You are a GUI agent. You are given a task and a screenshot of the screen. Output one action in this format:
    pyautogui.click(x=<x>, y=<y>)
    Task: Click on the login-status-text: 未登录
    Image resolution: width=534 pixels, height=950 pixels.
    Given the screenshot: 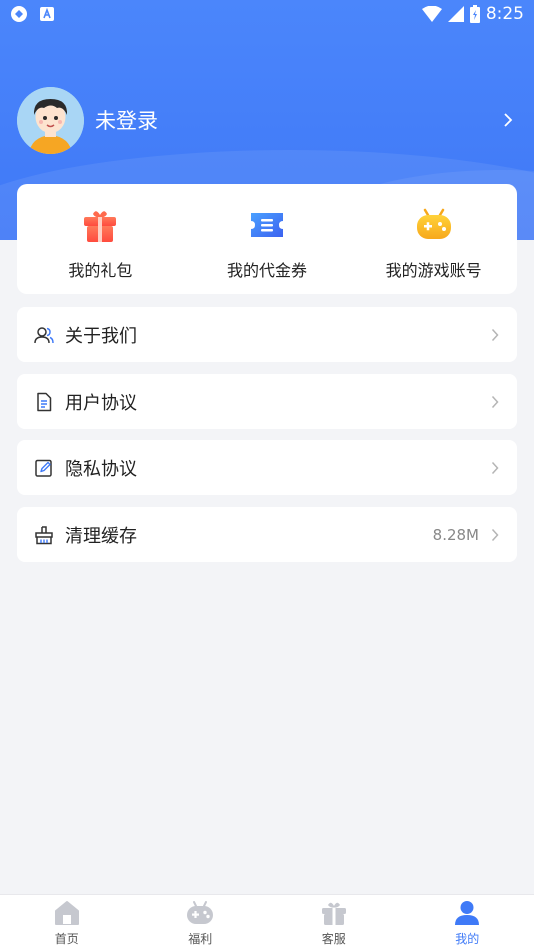 What is the action you would take?
    pyautogui.click(x=126, y=120)
    